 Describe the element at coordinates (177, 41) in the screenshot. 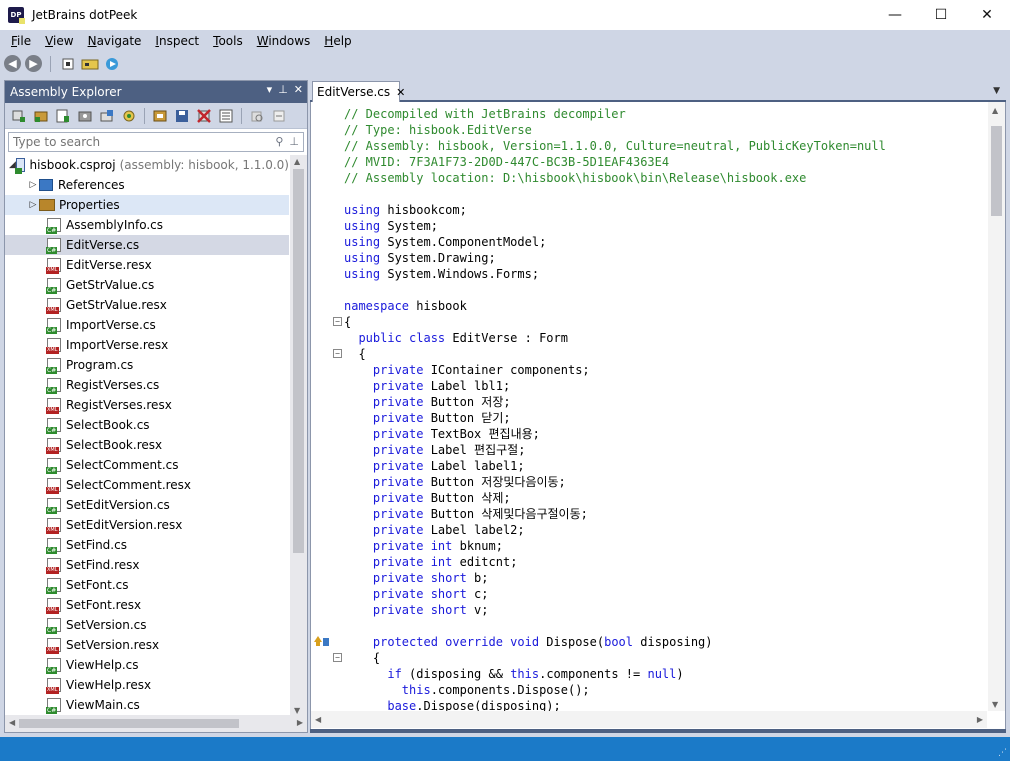

I see `menu-inspect: Inspect` at that location.